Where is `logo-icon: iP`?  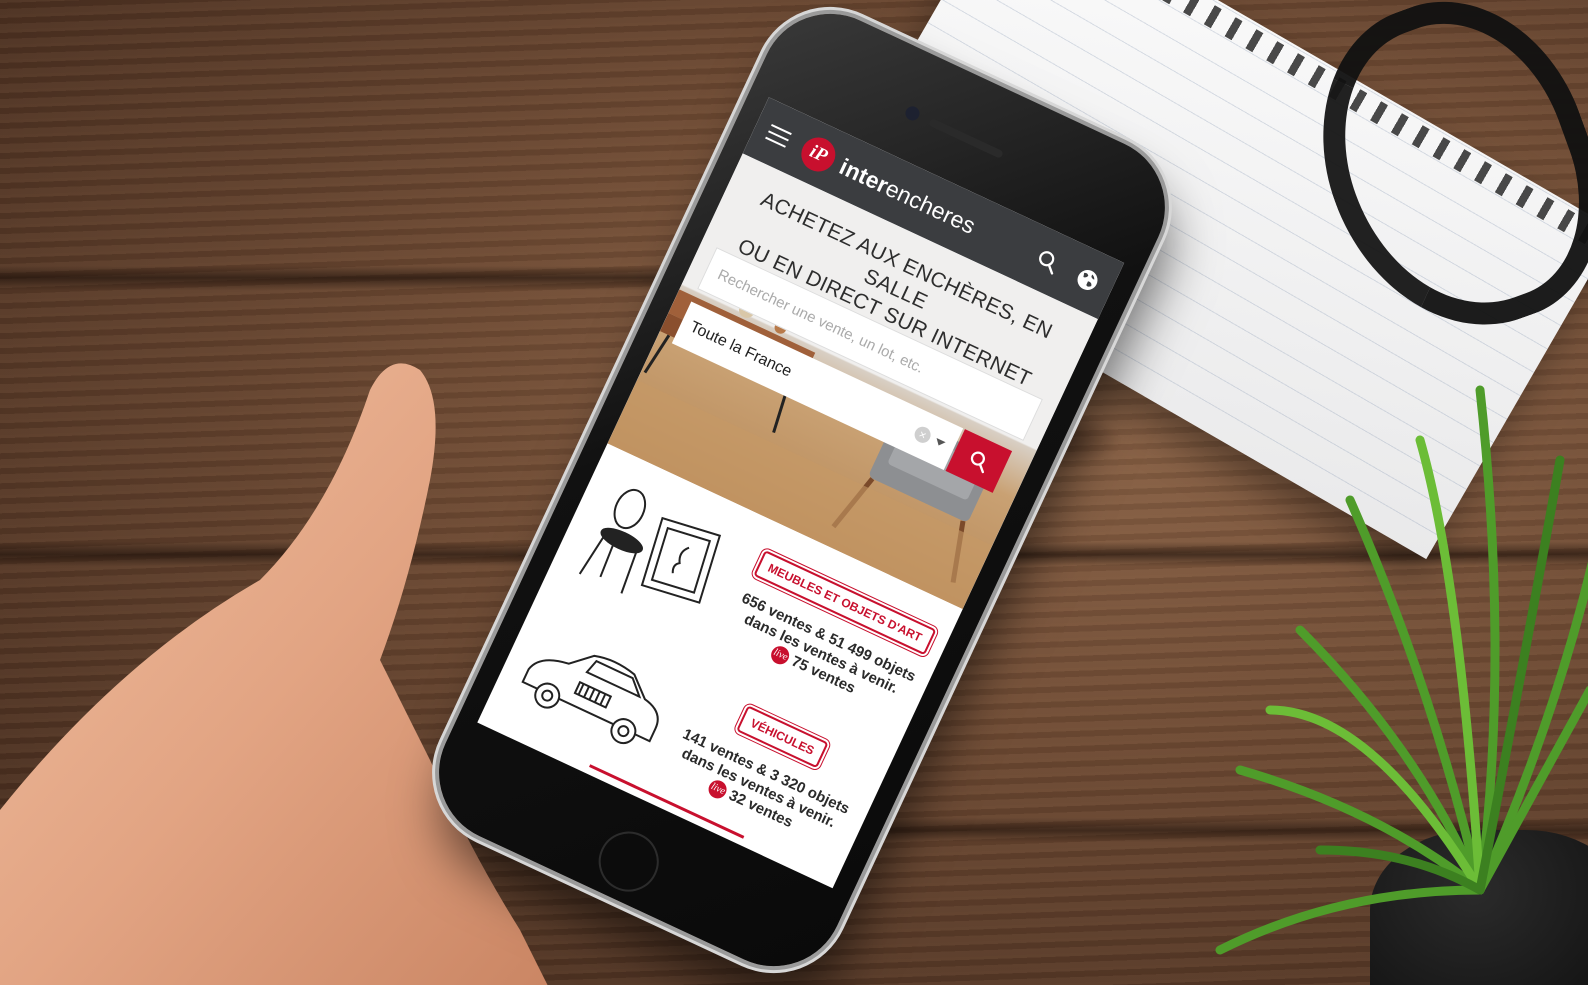 logo-icon: iP is located at coordinates (818, 154).